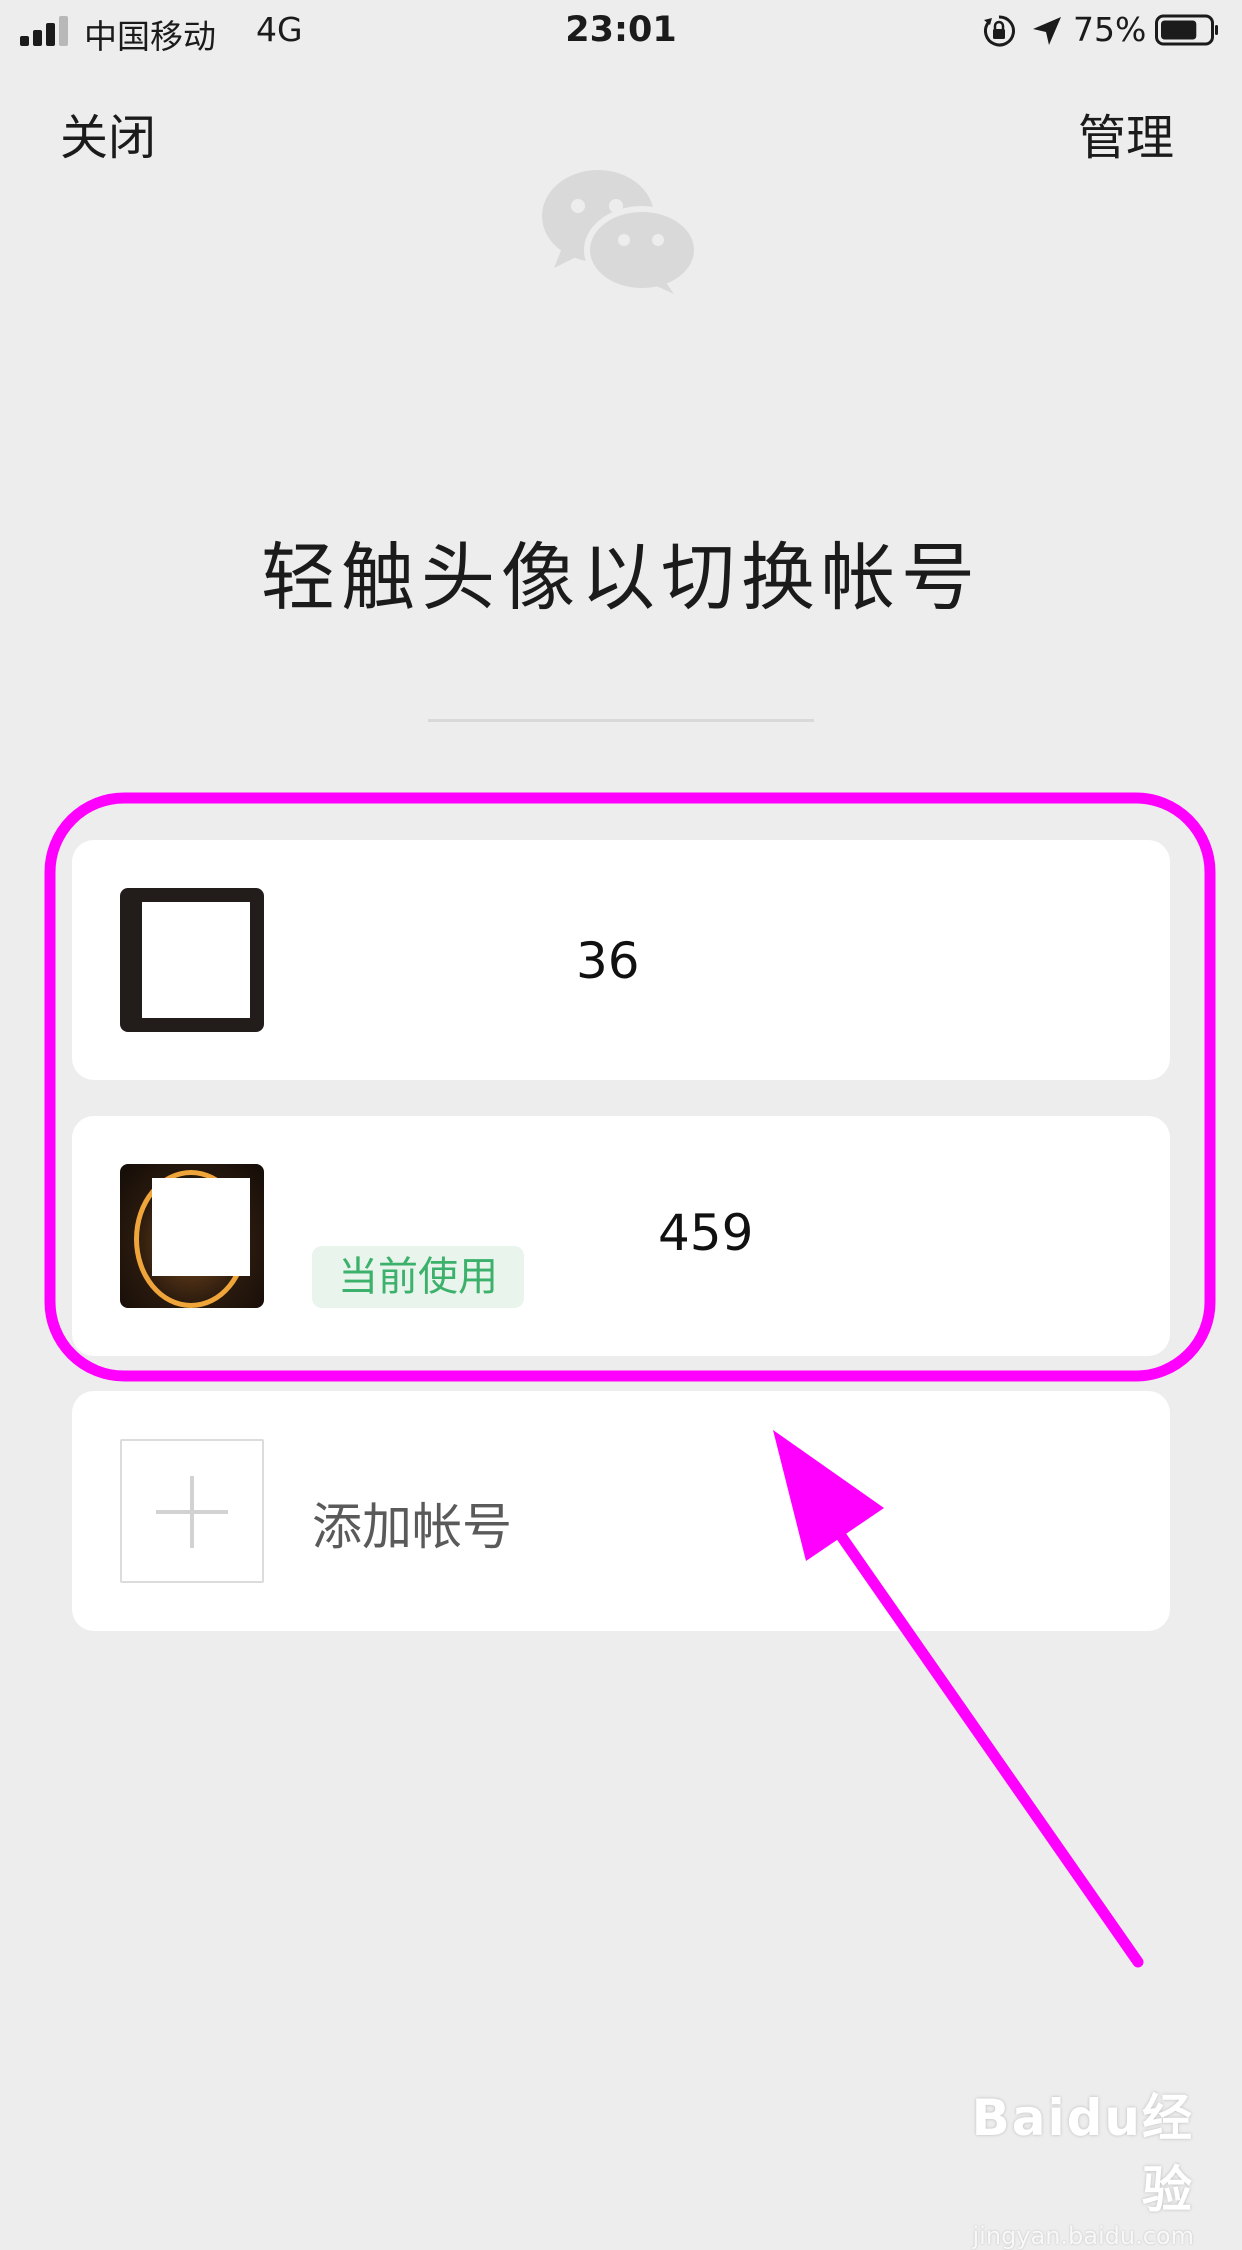  Describe the element at coordinates (999, 31) in the screenshot. I see `orientation-lock-icon` at that location.